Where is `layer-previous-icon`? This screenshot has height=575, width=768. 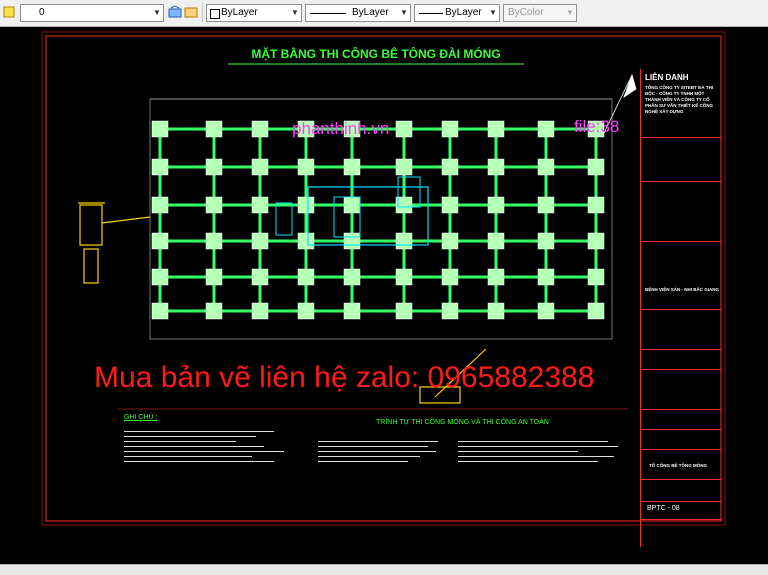
layer-previous-icon is located at coordinates (191, 12).